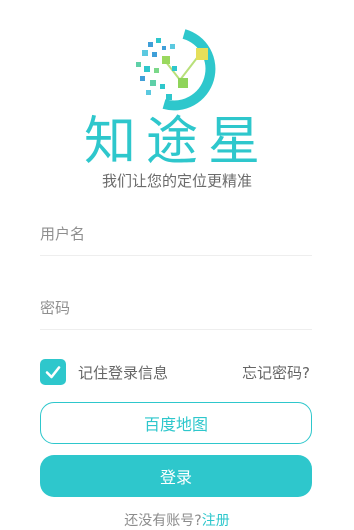 The height and width of the screenshot is (530, 354). I want to click on remember-login-toggle: 记住登录信息, so click(104, 372).